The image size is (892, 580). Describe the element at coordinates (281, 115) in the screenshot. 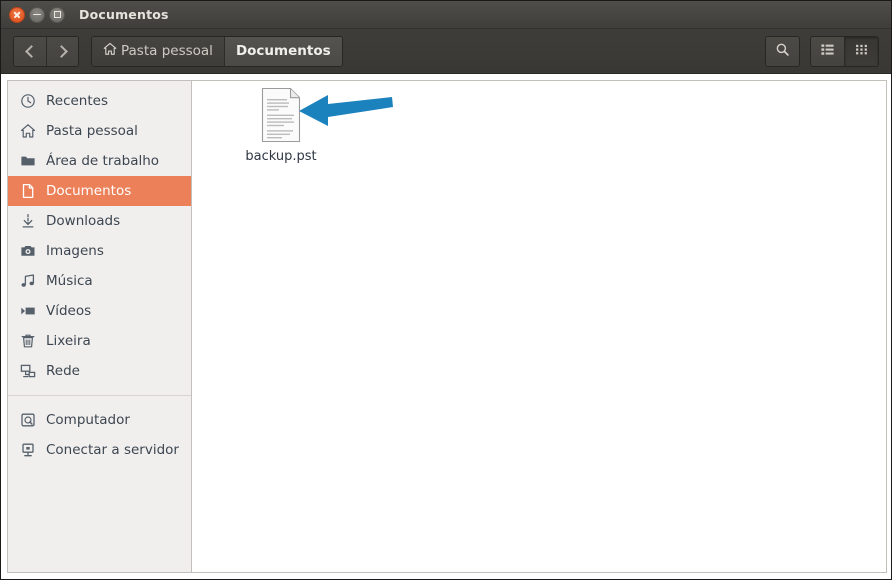

I see `text-document-icon` at that location.